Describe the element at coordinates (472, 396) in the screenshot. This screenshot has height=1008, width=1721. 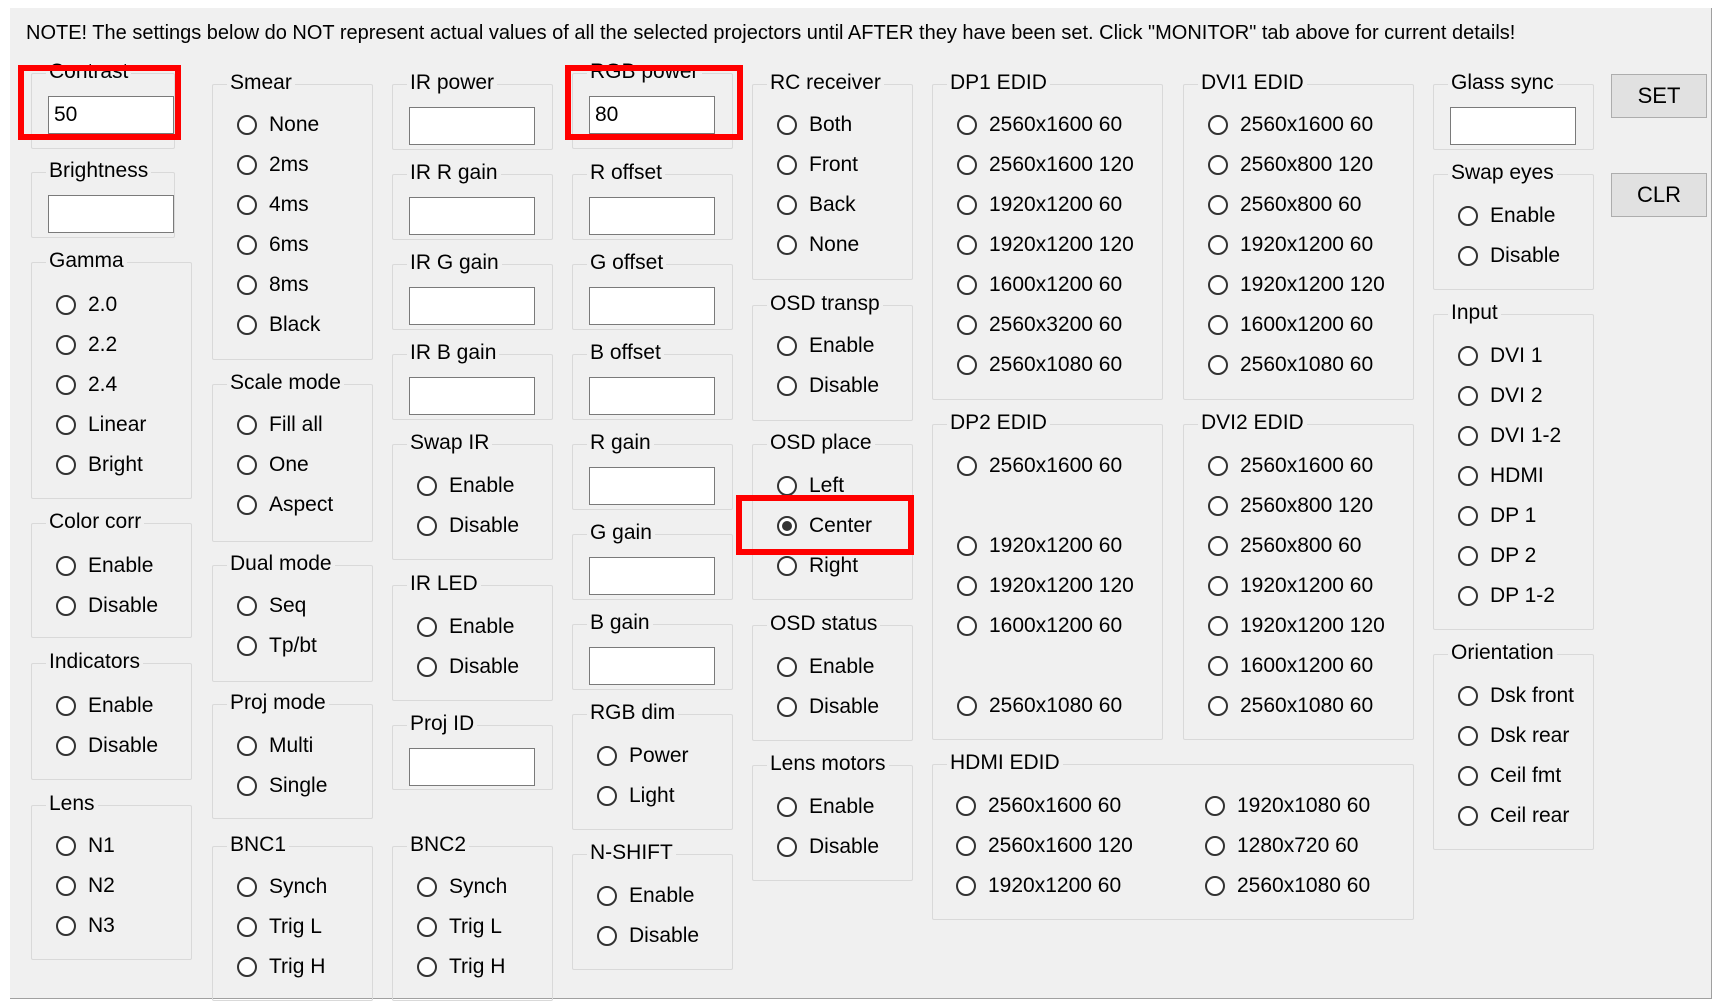
I see `ir-b-gain-input` at that location.